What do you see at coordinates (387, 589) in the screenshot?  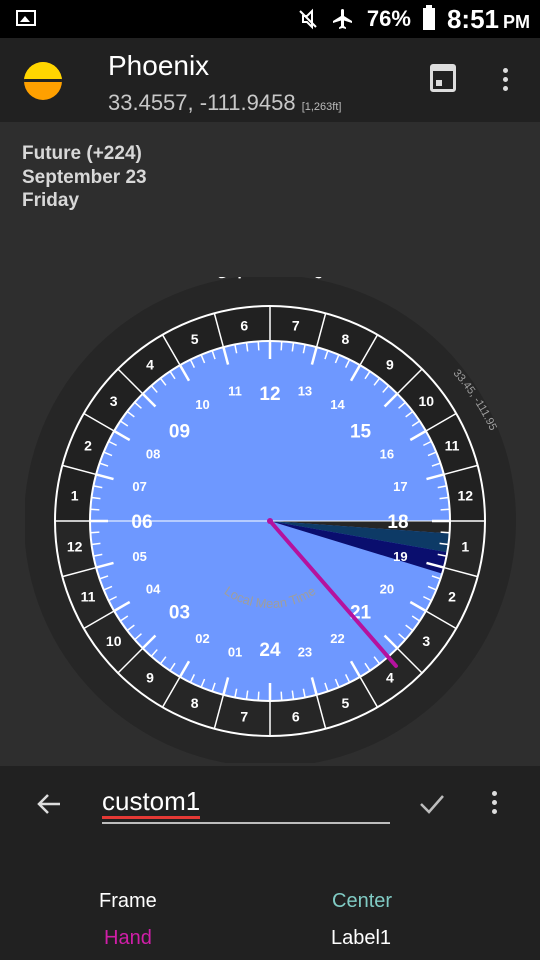 I see `inner-hour-label: 20` at bounding box center [387, 589].